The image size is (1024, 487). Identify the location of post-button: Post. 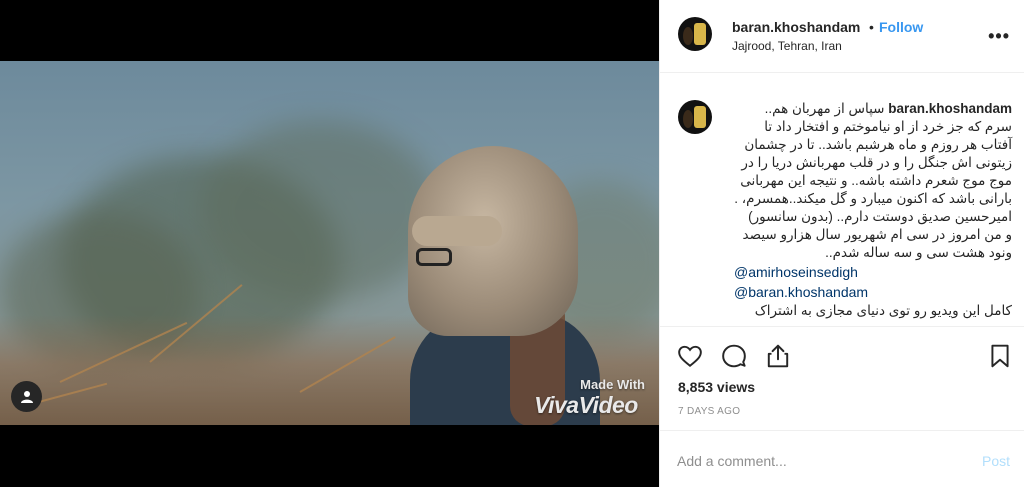
(996, 461).